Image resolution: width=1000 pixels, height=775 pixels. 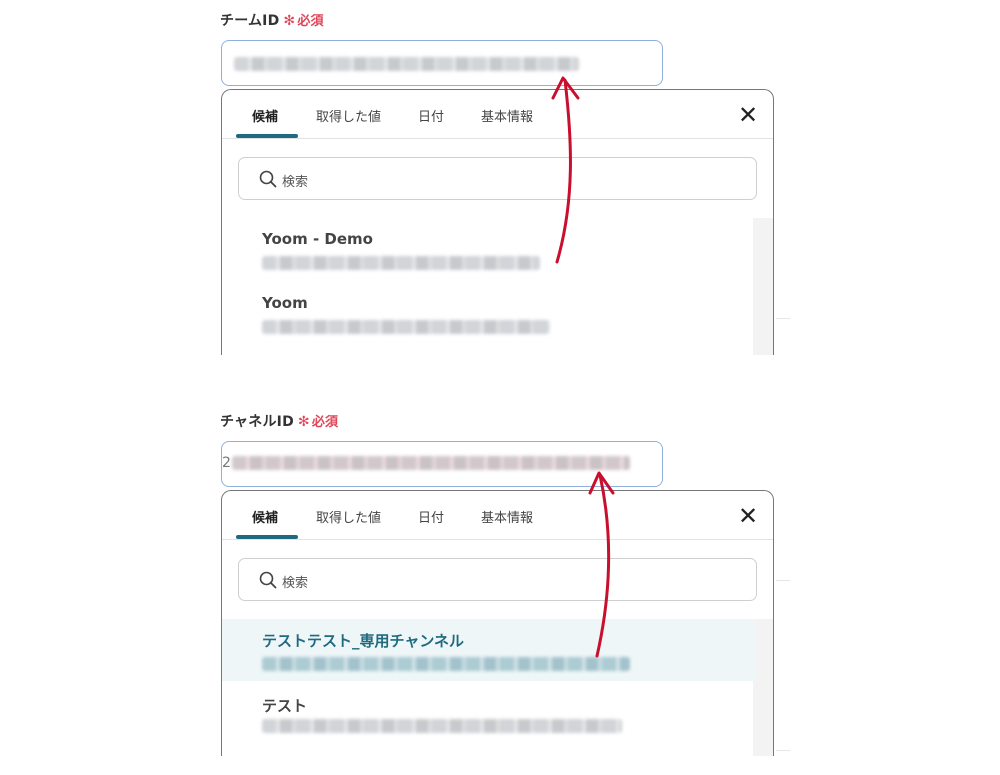 What do you see at coordinates (279, 422) in the screenshot?
I see `channel-id-label: チャネルID ✻ 必須` at bounding box center [279, 422].